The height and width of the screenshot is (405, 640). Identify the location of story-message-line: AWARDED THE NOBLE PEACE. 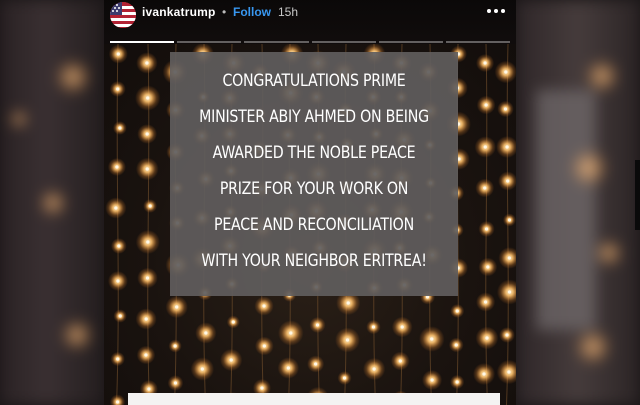
(314, 152).